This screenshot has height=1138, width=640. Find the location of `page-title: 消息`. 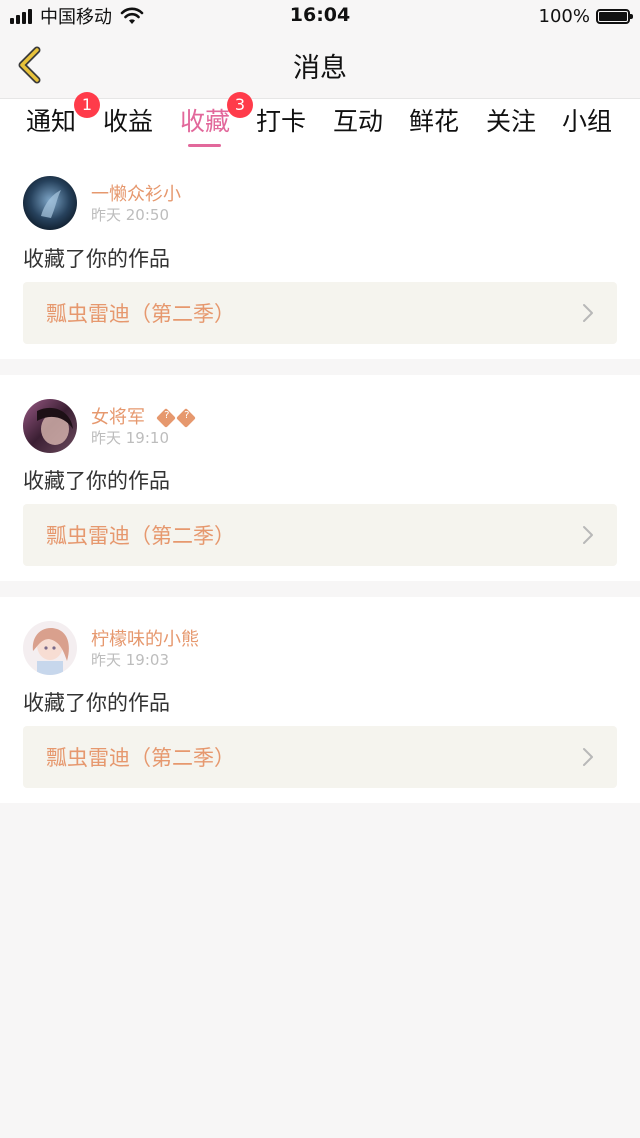

page-title: 消息 is located at coordinates (320, 68).